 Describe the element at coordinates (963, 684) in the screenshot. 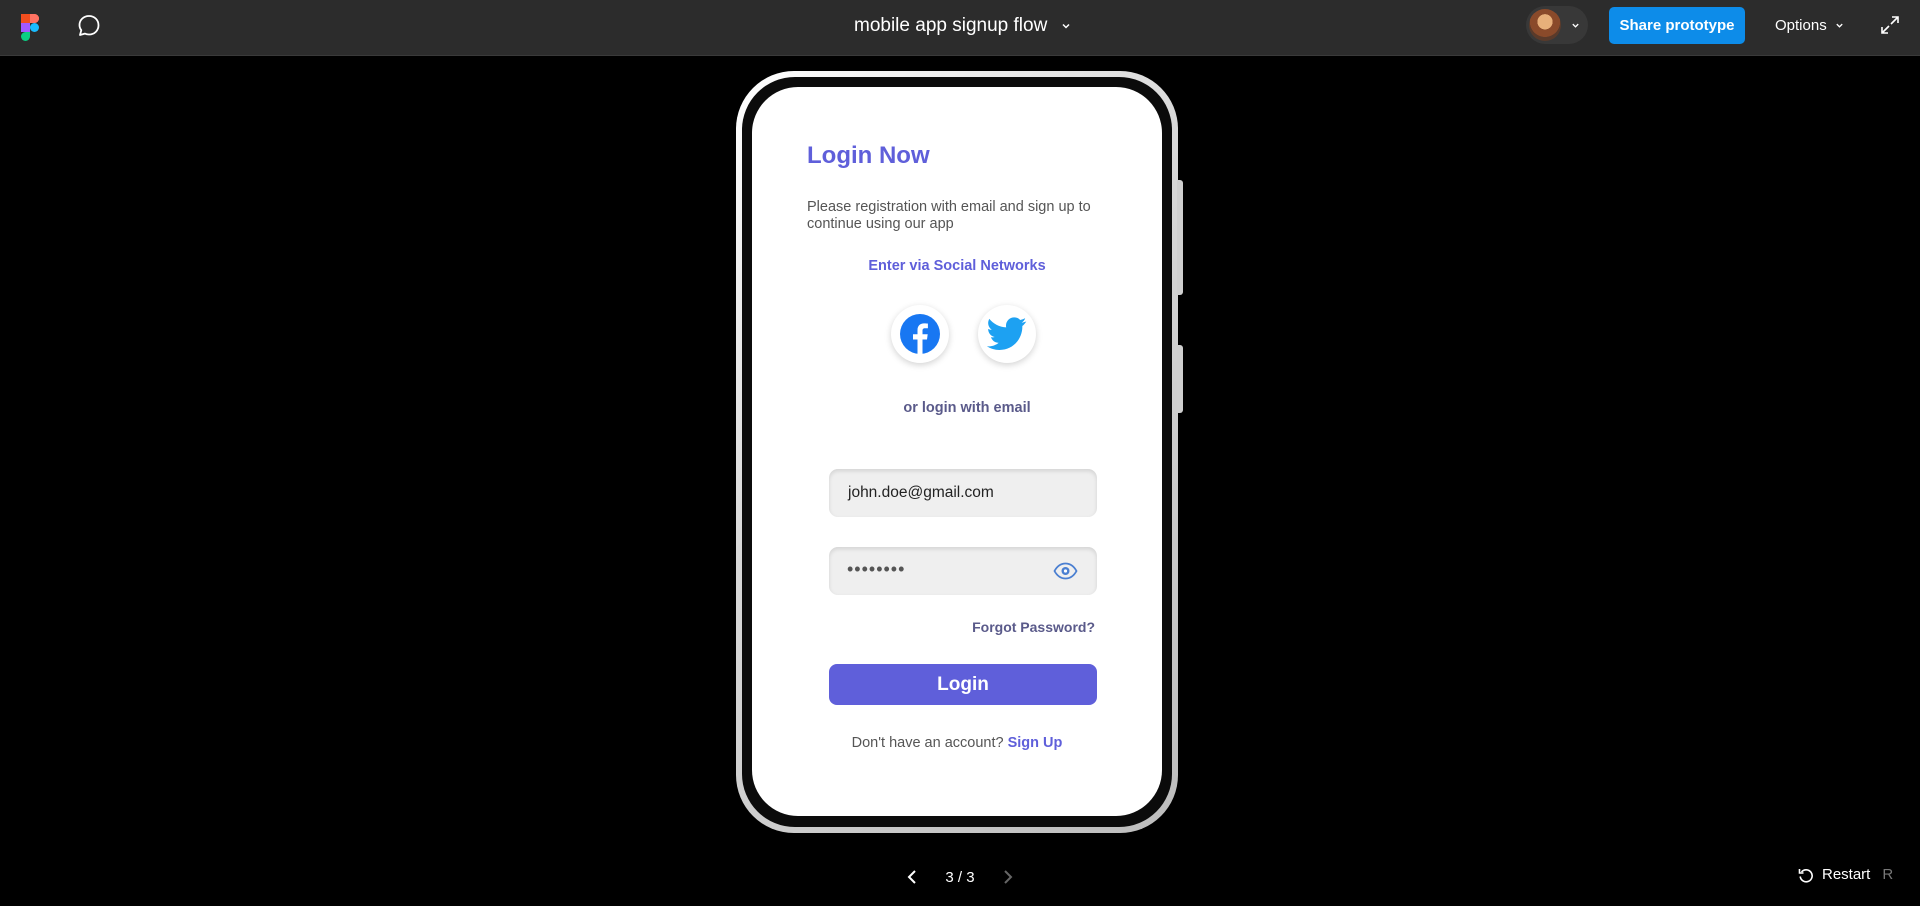

I see `login-button: Login` at that location.